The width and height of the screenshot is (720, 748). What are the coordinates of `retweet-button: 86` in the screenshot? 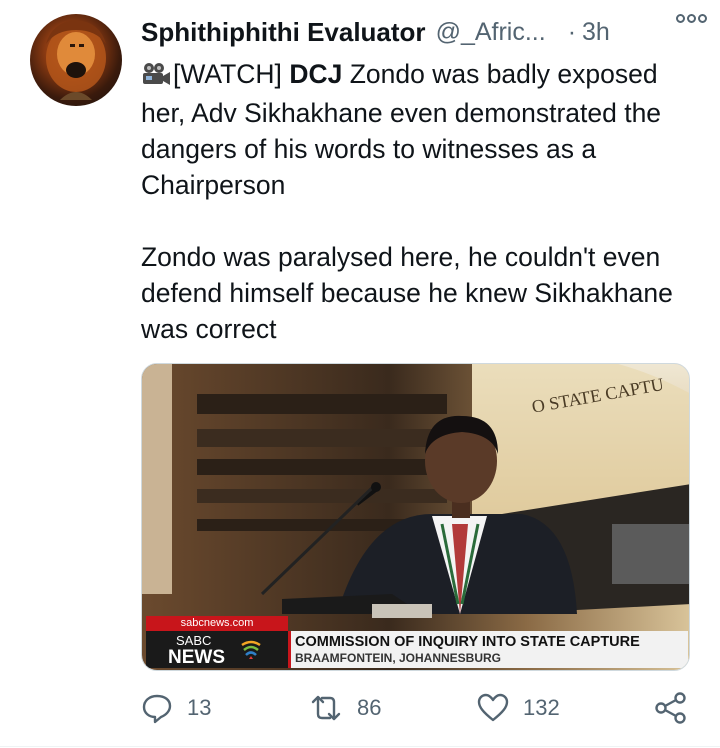 It's located at (345, 708).